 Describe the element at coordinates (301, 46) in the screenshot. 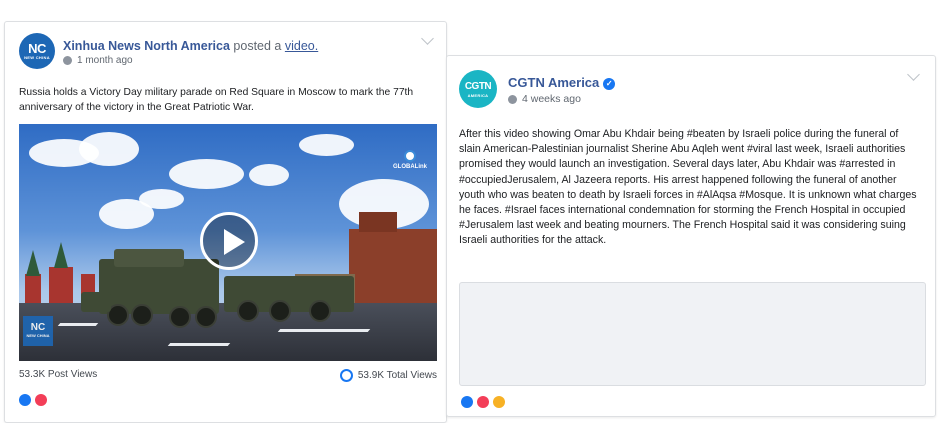

I see `video-link: video.` at that location.